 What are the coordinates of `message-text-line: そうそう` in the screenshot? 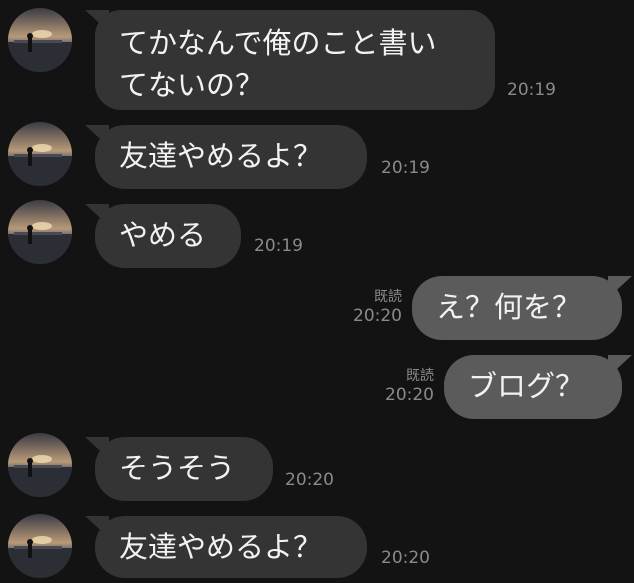 It's located at (177, 468).